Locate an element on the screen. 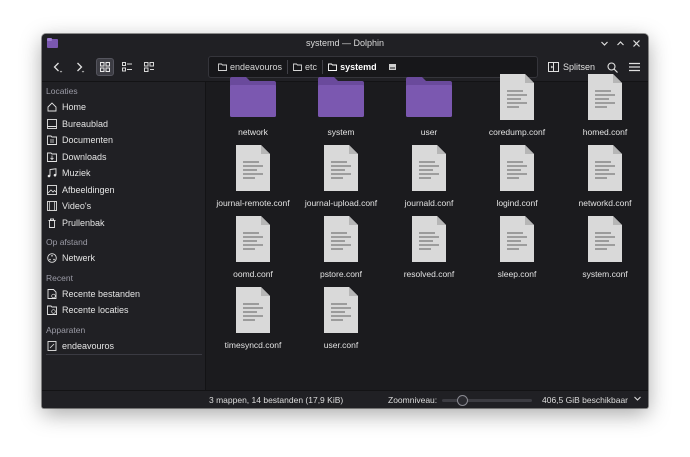  item-label: system is located at coordinates (341, 132).